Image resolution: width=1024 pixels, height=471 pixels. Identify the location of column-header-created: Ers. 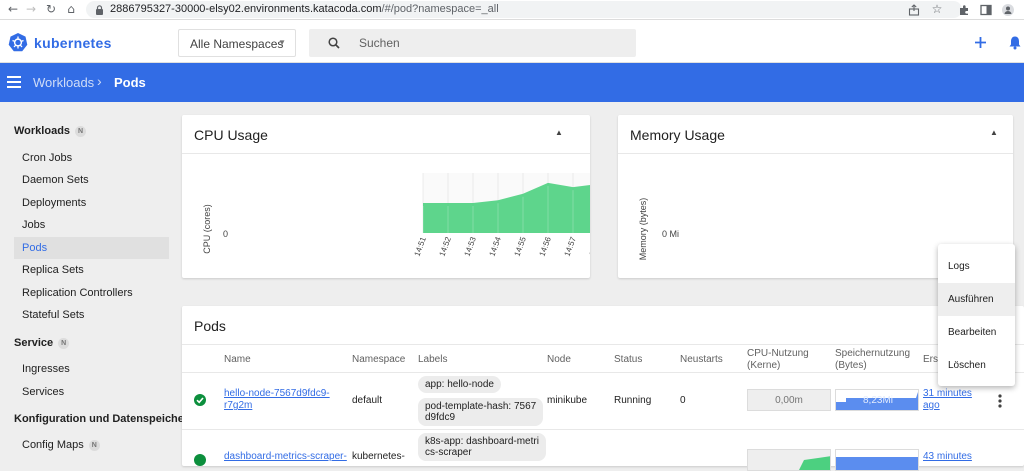
(930, 360).